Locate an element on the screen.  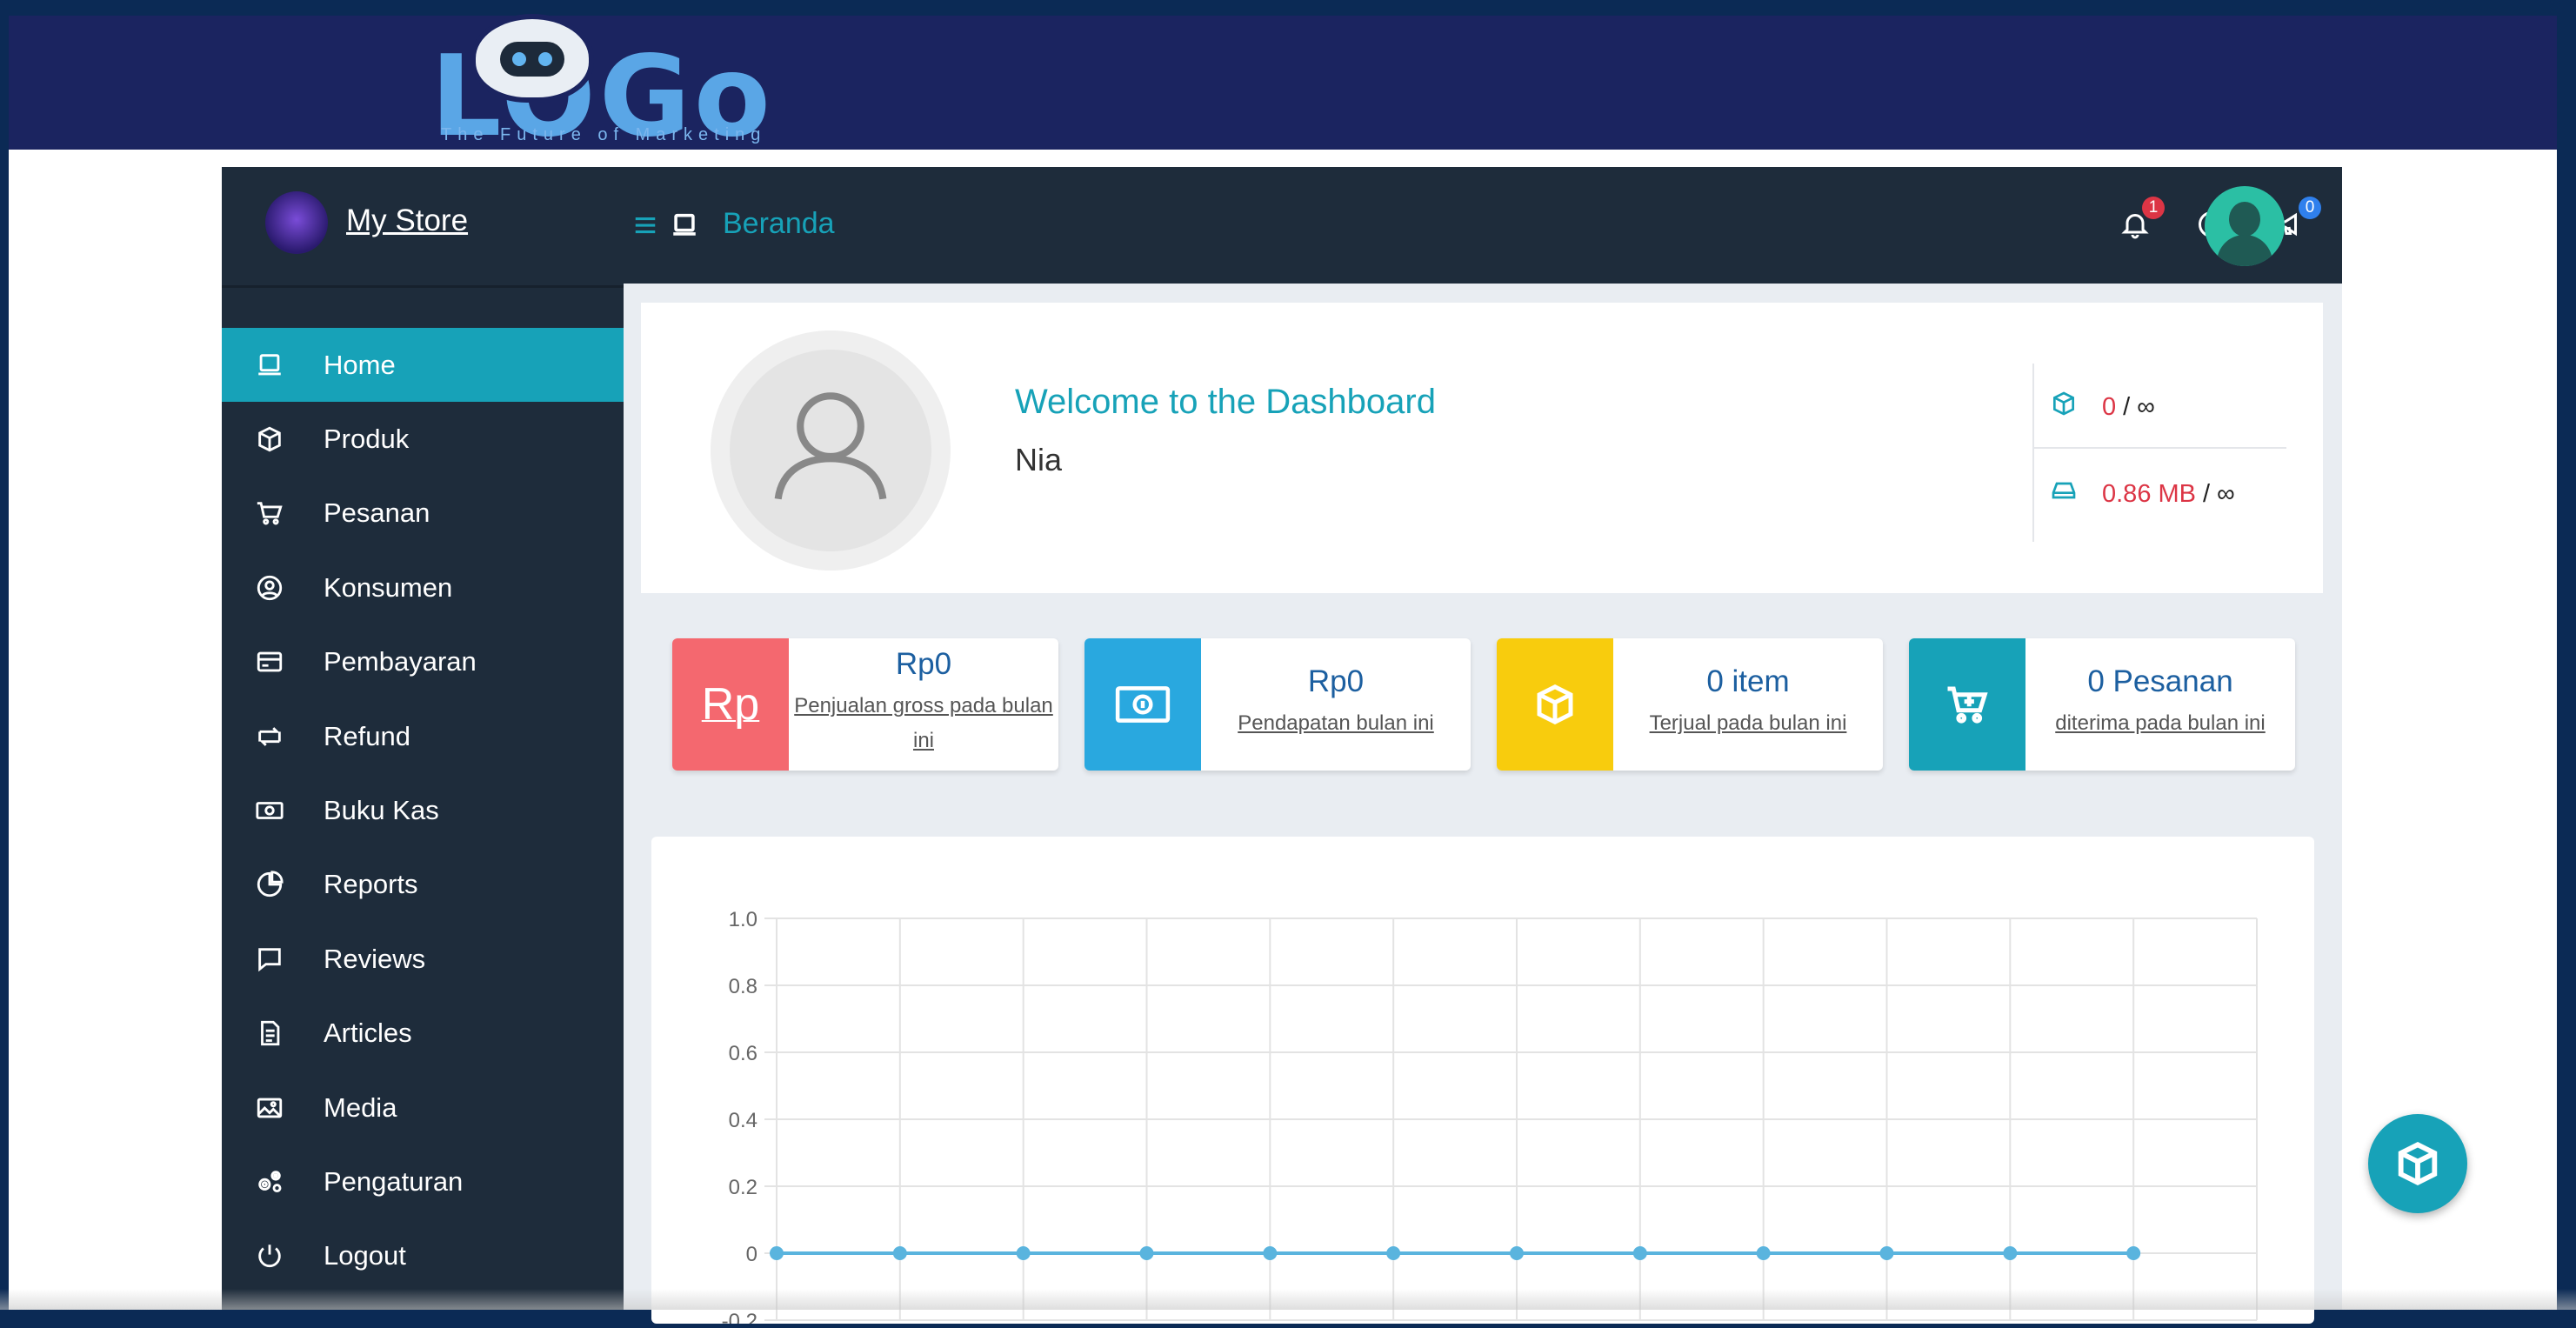
rupiah-icon: Rp is located at coordinates (730, 704).